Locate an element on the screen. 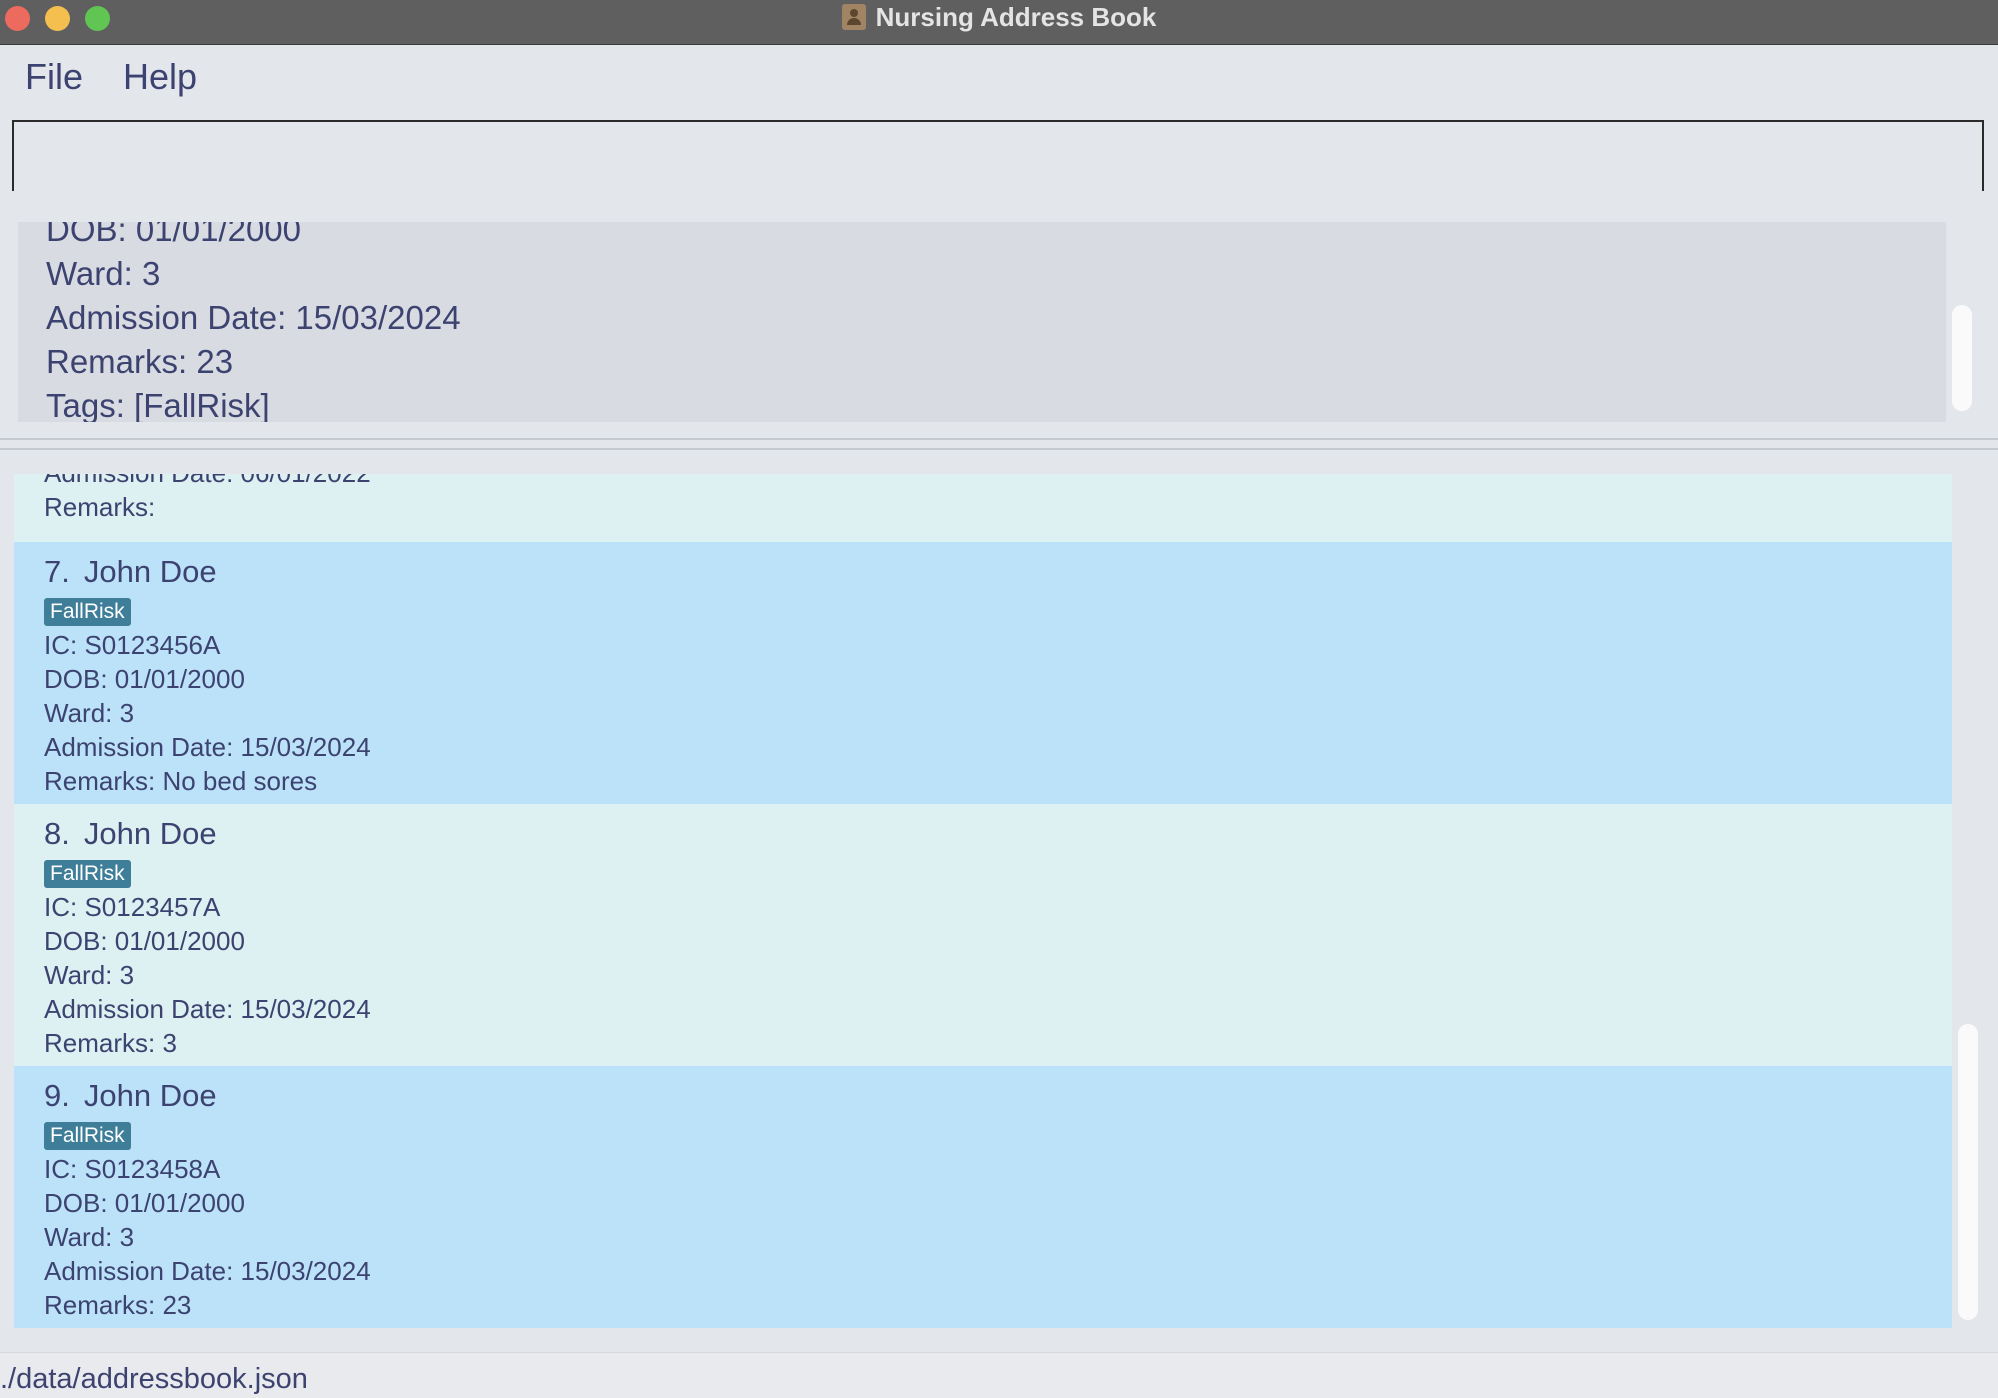 The height and width of the screenshot is (1398, 1998). person-remarks: Remarks: 23 is located at coordinates (118, 1305).